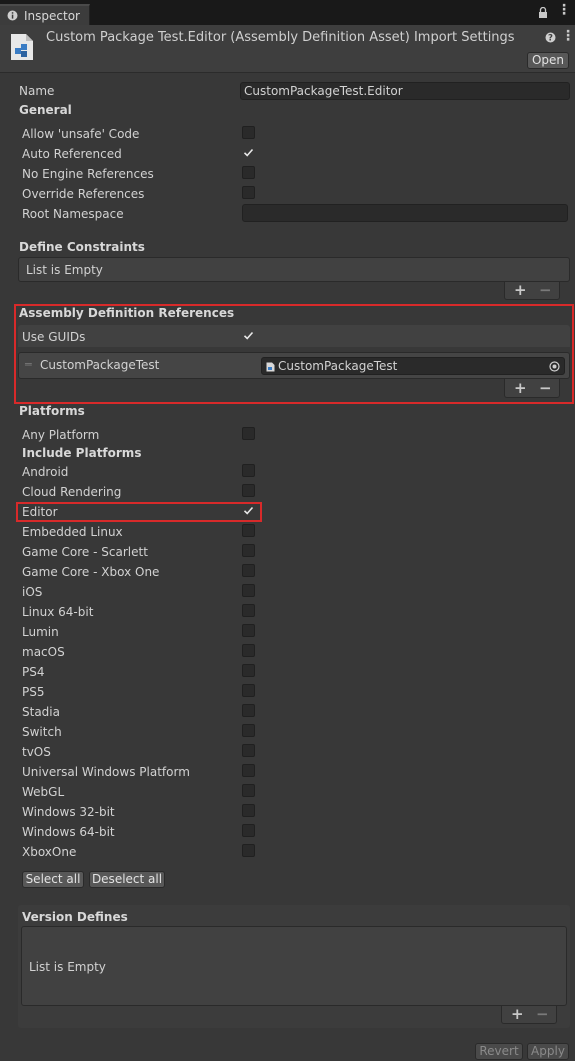 The image size is (575, 1061). What do you see at coordinates (88, 174) in the screenshot?
I see `general-item-label: No Engine References` at bounding box center [88, 174].